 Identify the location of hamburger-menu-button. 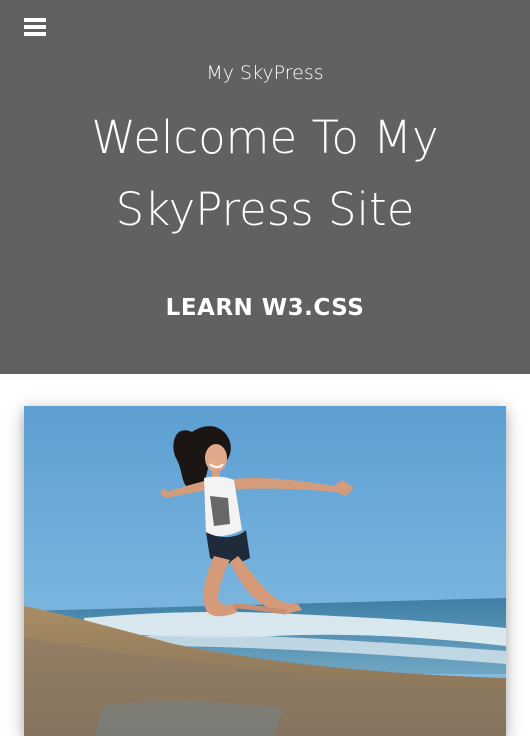
(42, 27).